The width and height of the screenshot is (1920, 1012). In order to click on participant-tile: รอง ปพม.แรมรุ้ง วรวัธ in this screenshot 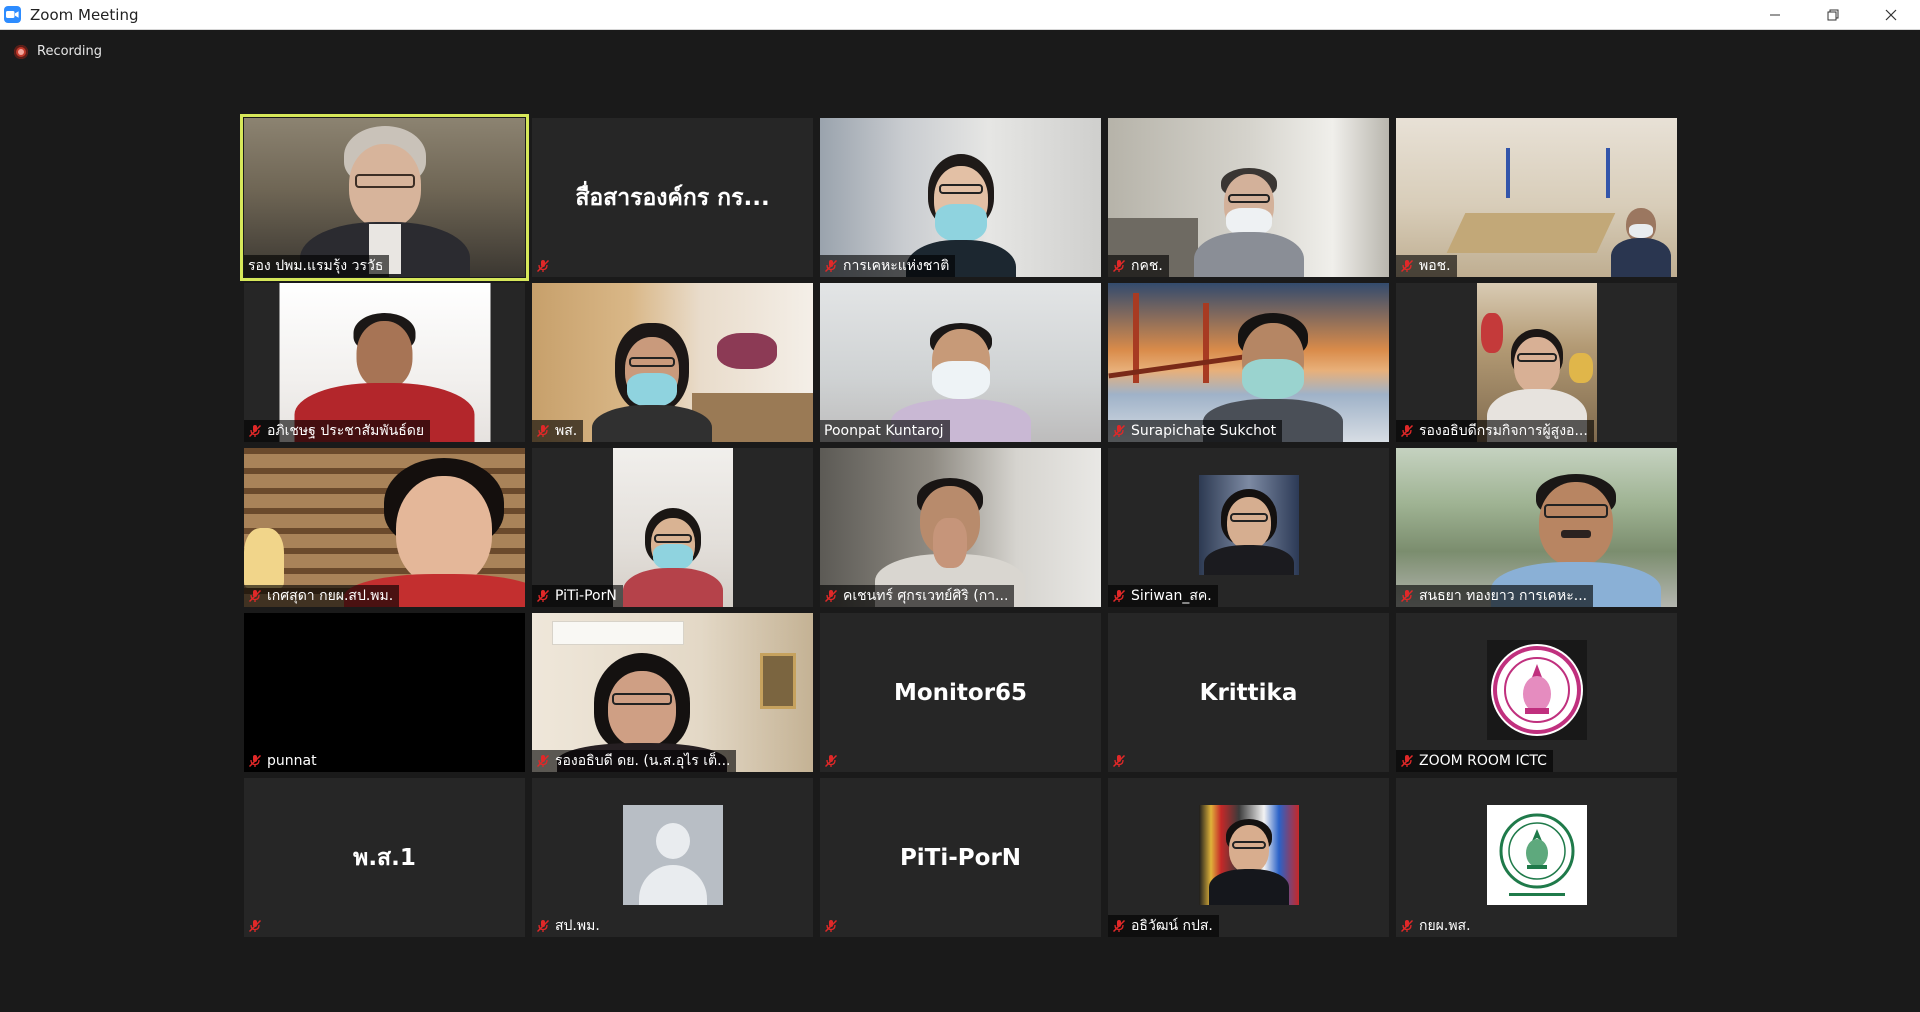, I will do `click(384, 197)`.